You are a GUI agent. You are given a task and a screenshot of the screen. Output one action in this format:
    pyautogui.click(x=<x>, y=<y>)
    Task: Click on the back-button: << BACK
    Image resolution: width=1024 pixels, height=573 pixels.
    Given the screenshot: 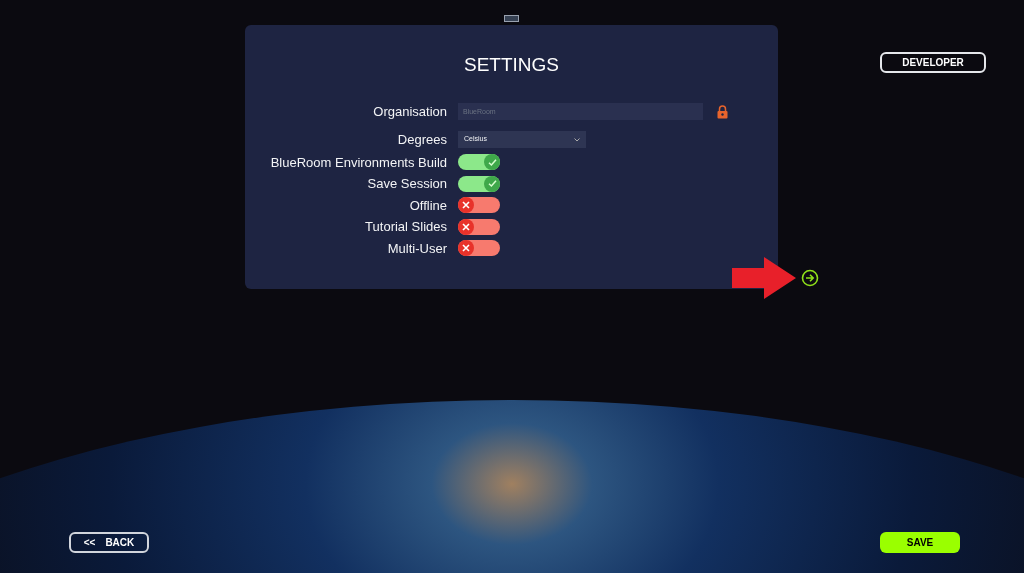 What is the action you would take?
    pyautogui.click(x=109, y=542)
    